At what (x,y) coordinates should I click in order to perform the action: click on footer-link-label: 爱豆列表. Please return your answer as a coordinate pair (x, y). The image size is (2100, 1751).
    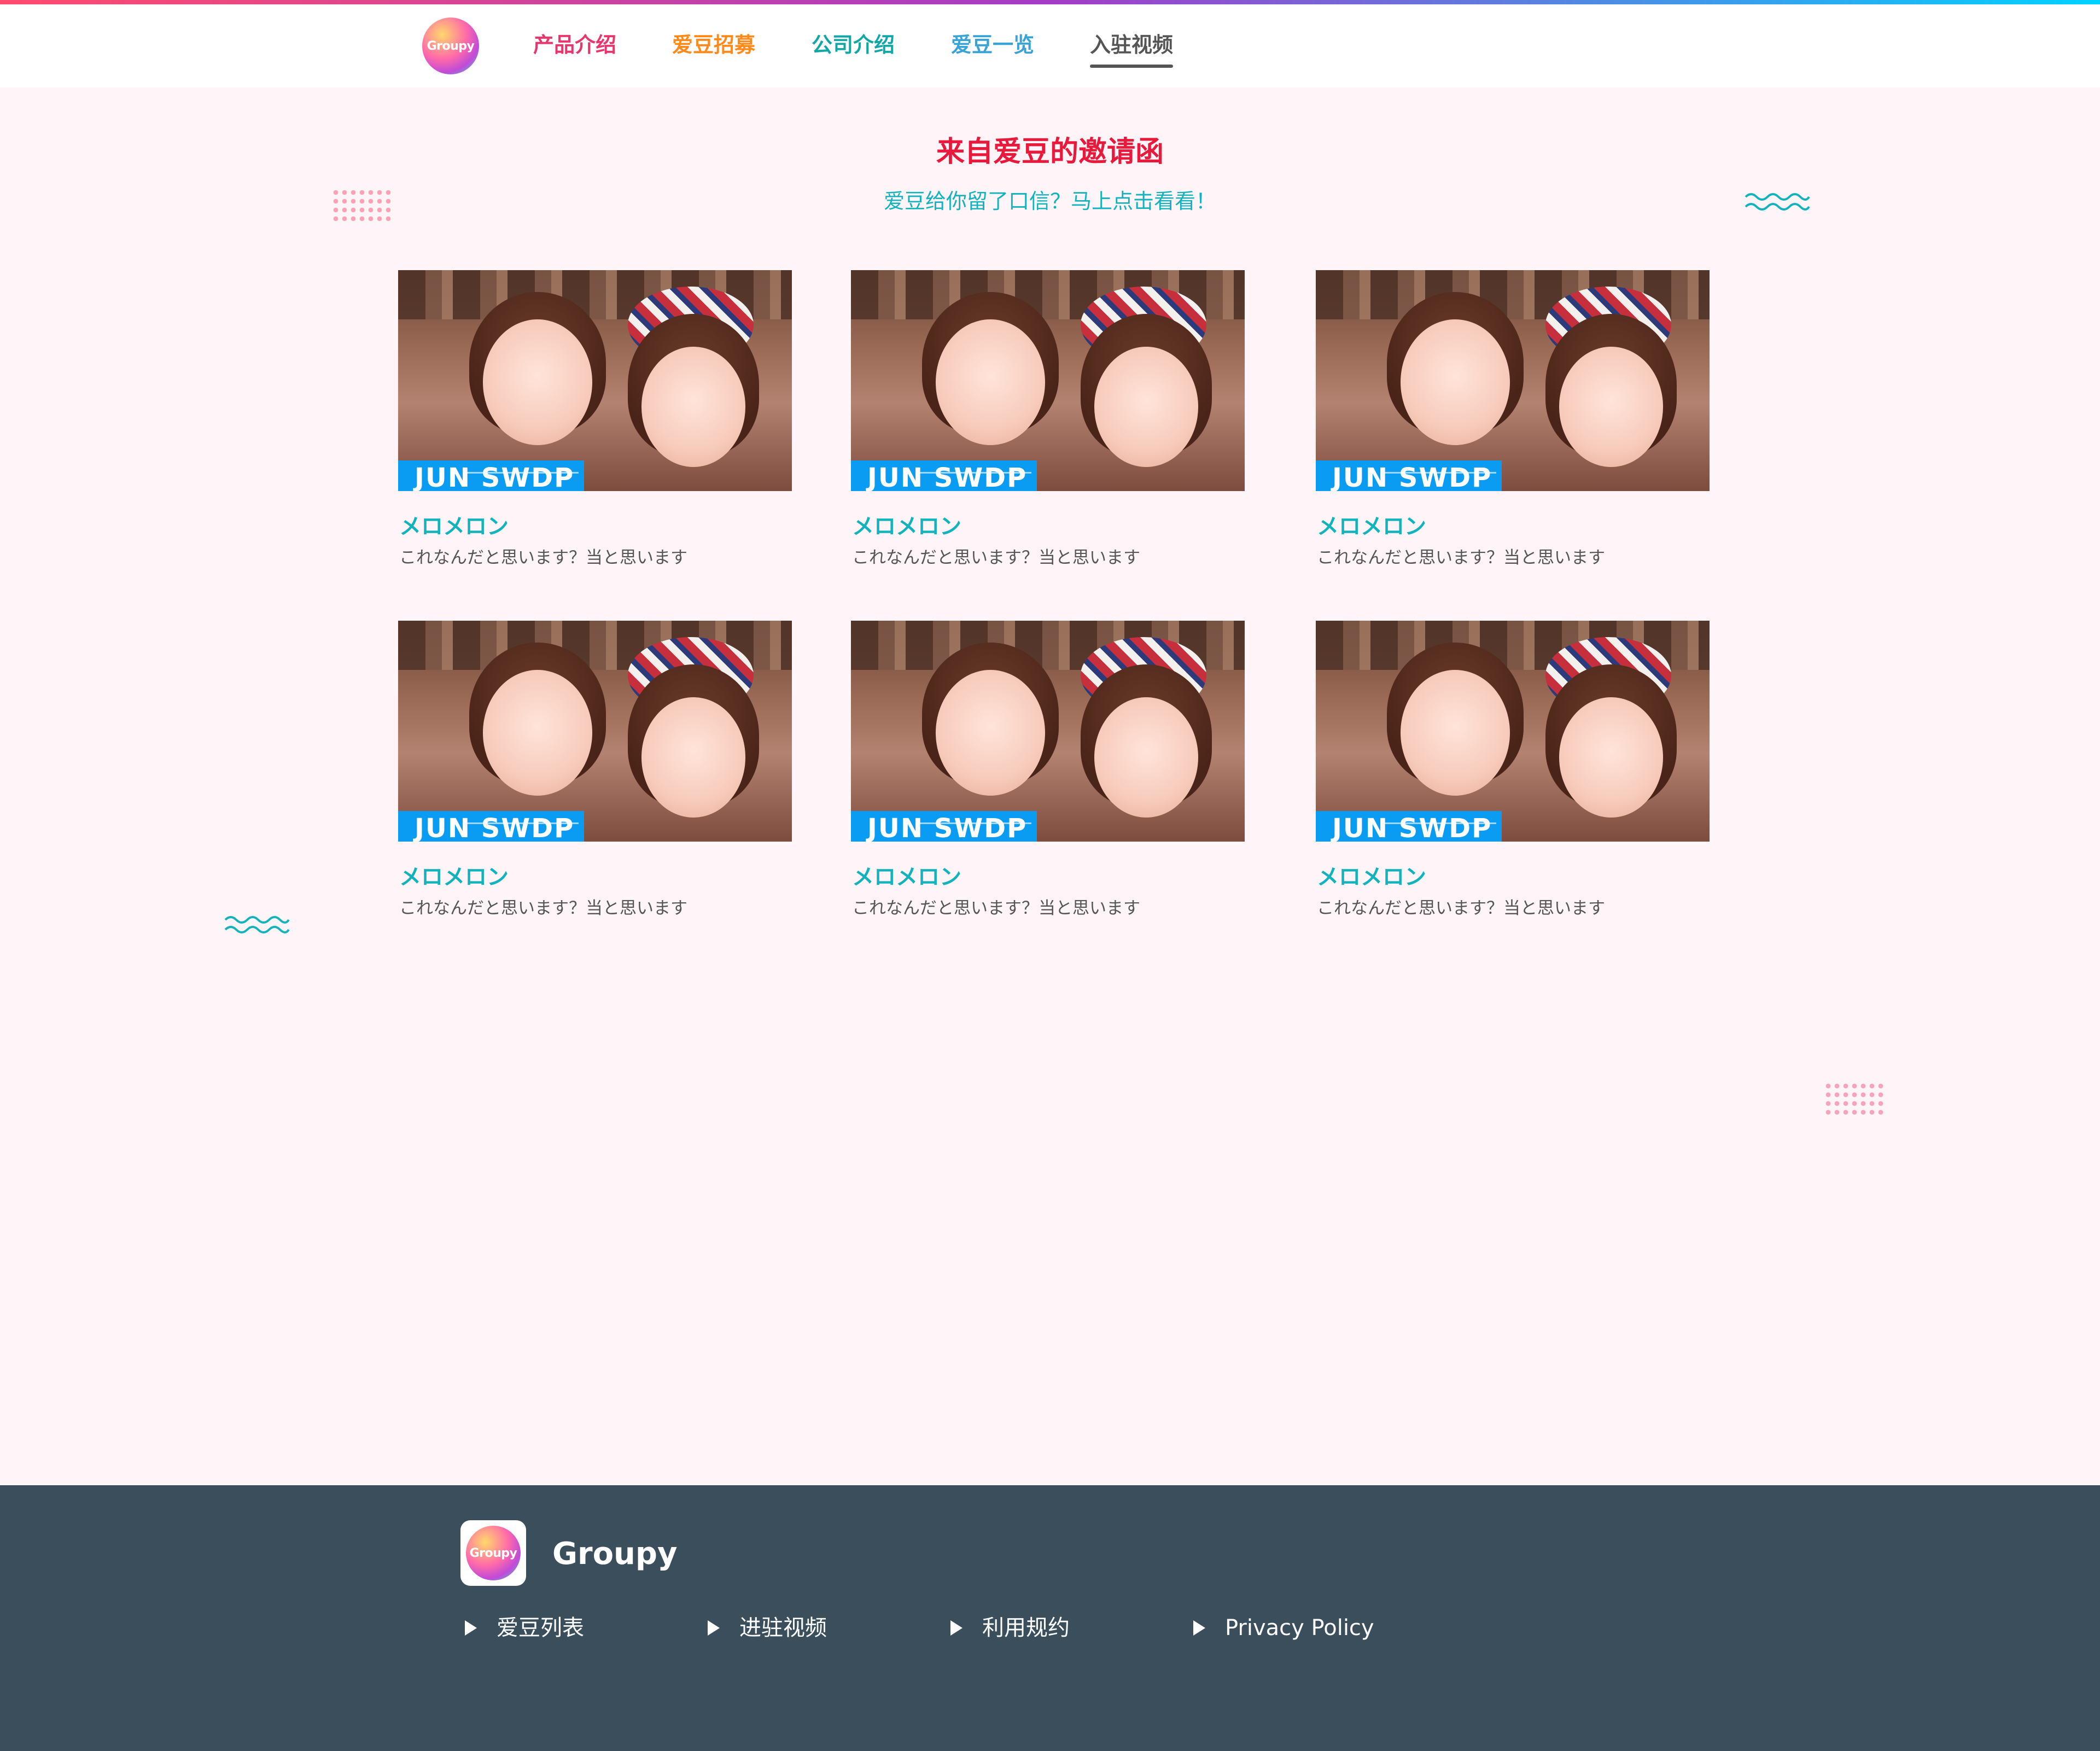
    Looking at the image, I should click on (540, 1628).